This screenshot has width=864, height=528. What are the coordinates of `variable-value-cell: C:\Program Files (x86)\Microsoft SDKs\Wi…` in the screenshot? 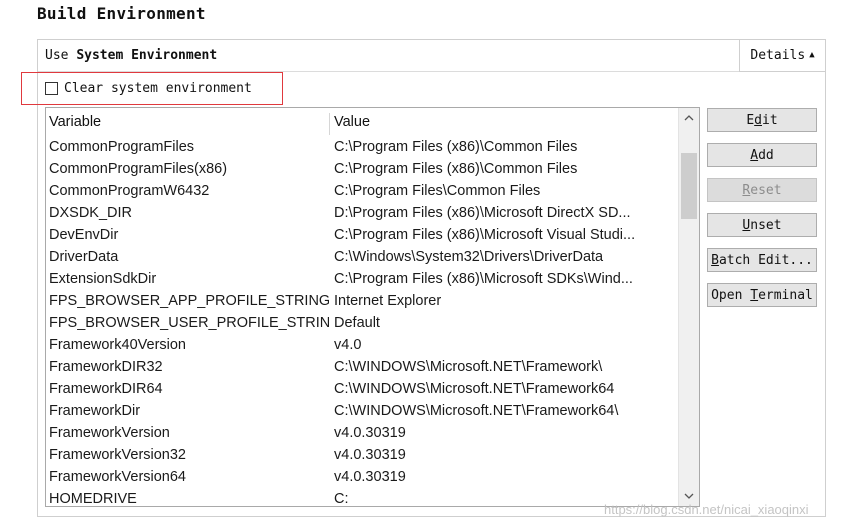 It's located at (483, 279).